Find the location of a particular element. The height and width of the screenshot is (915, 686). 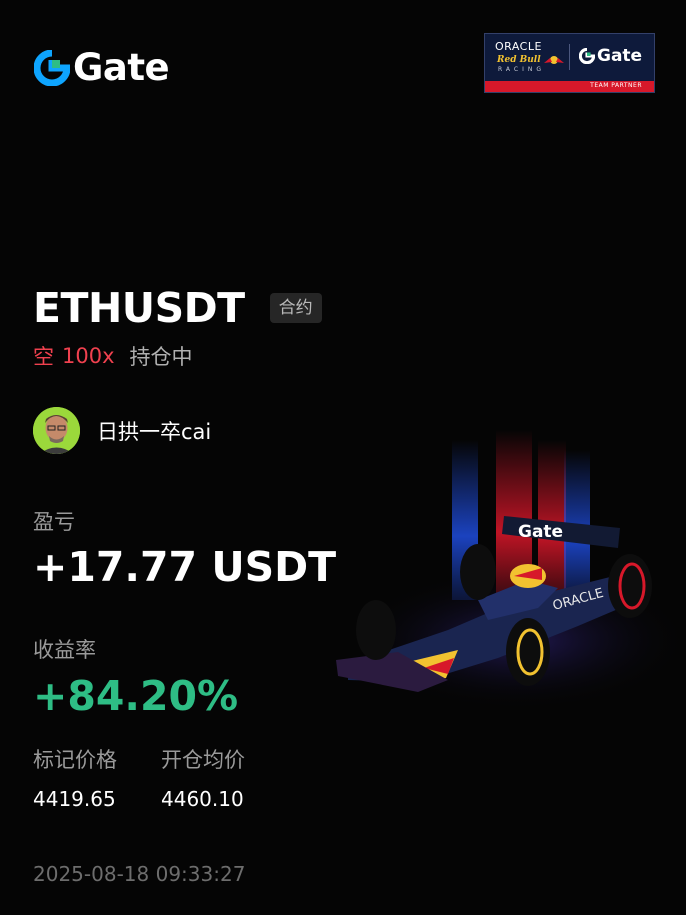

user-avatar is located at coordinates (56, 430).